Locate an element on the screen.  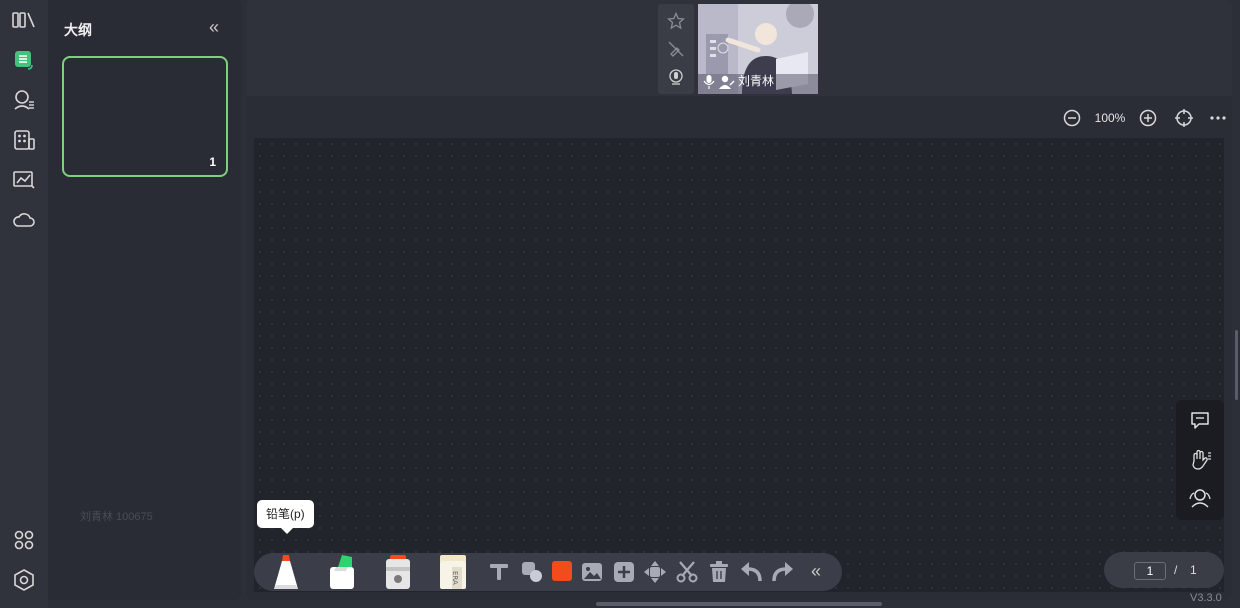
participant-name: 刘青林 is located at coordinates (756, 81).